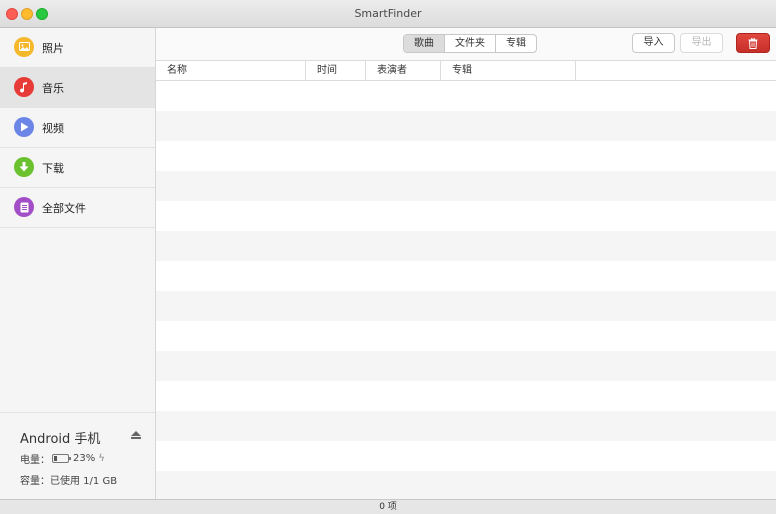 The width and height of the screenshot is (776, 514). What do you see at coordinates (53, 88) in the screenshot?
I see `sidebar-item-label: 音乐` at bounding box center [53, 88].